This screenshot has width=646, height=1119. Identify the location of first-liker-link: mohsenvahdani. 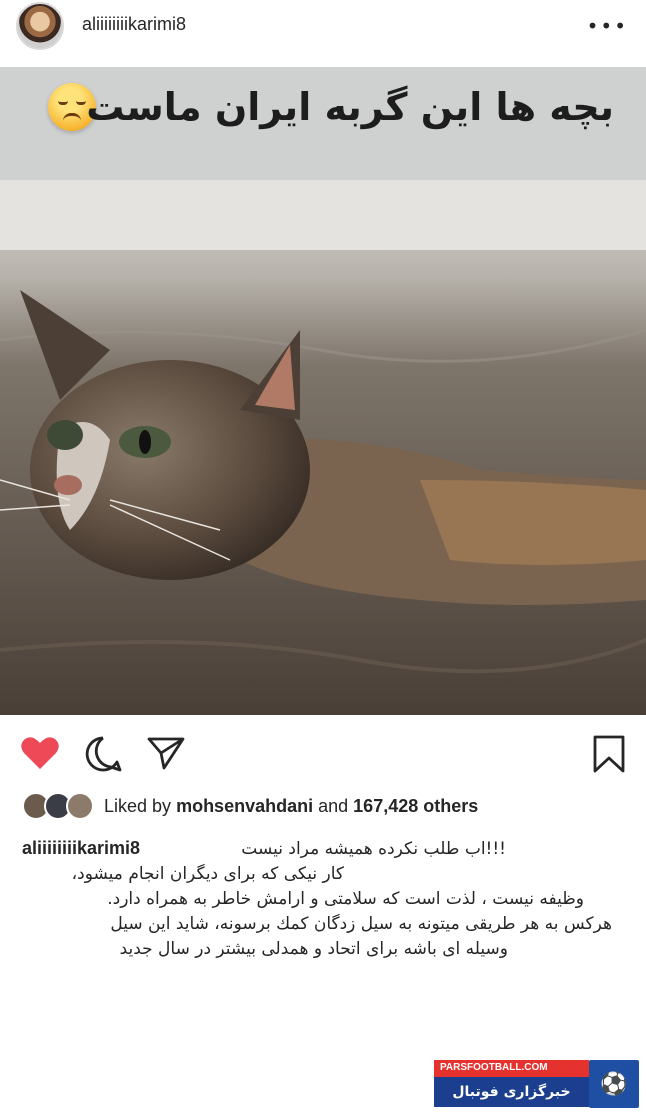
(244, 806).